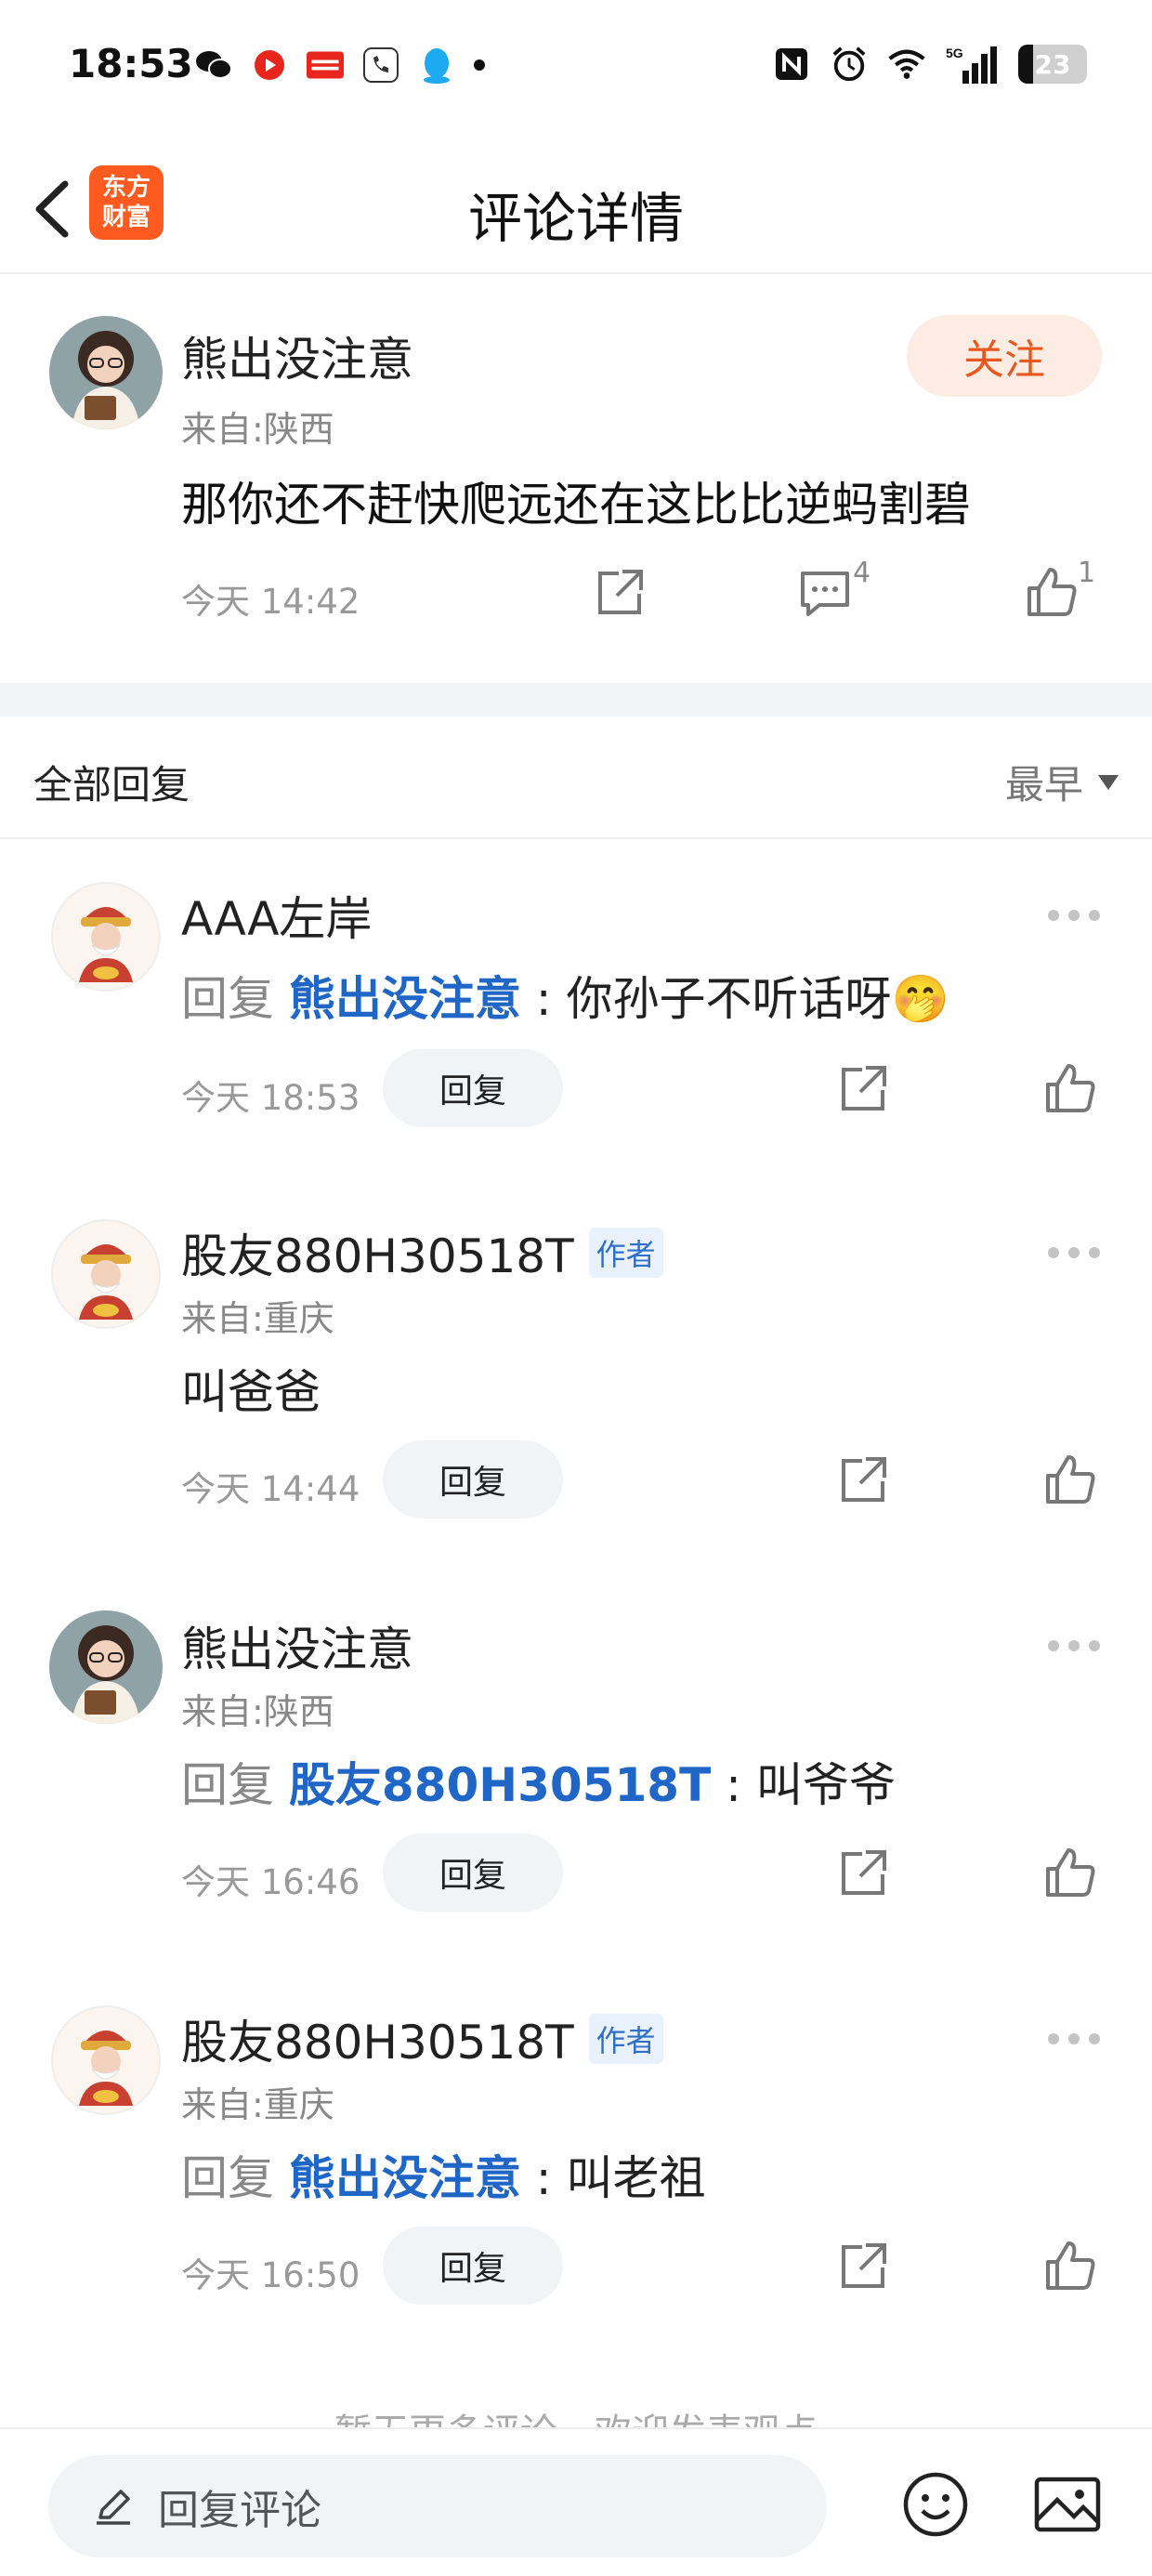 The height and width of the screenshot is (2576, 1152). What do you see at coordinates (270, 1489) in the screenshot?
I see `reply-time: 今天 14:44` at bounding box center [270, 1489].